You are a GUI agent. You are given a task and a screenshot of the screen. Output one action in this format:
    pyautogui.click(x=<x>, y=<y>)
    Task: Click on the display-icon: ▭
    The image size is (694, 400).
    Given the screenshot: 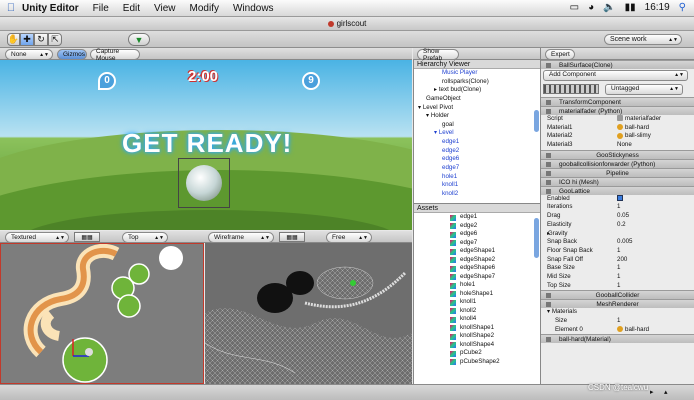 What is the action you would take?
    pyautogui.click(x=574, y=7)
    